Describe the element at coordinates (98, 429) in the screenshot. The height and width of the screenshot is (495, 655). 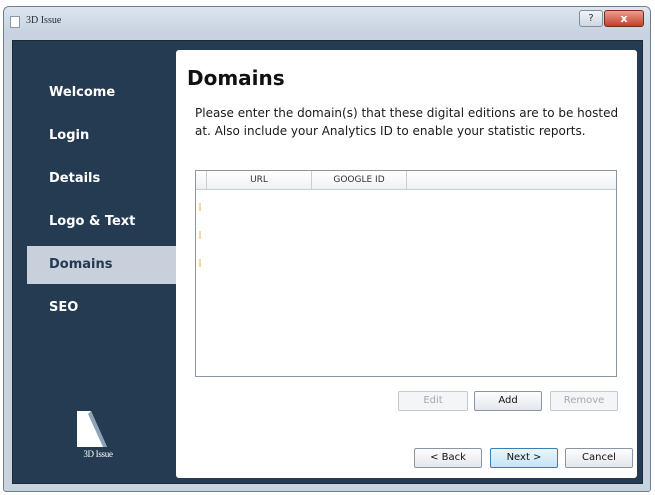
I see `3d-issue-logo-icon` at that location.